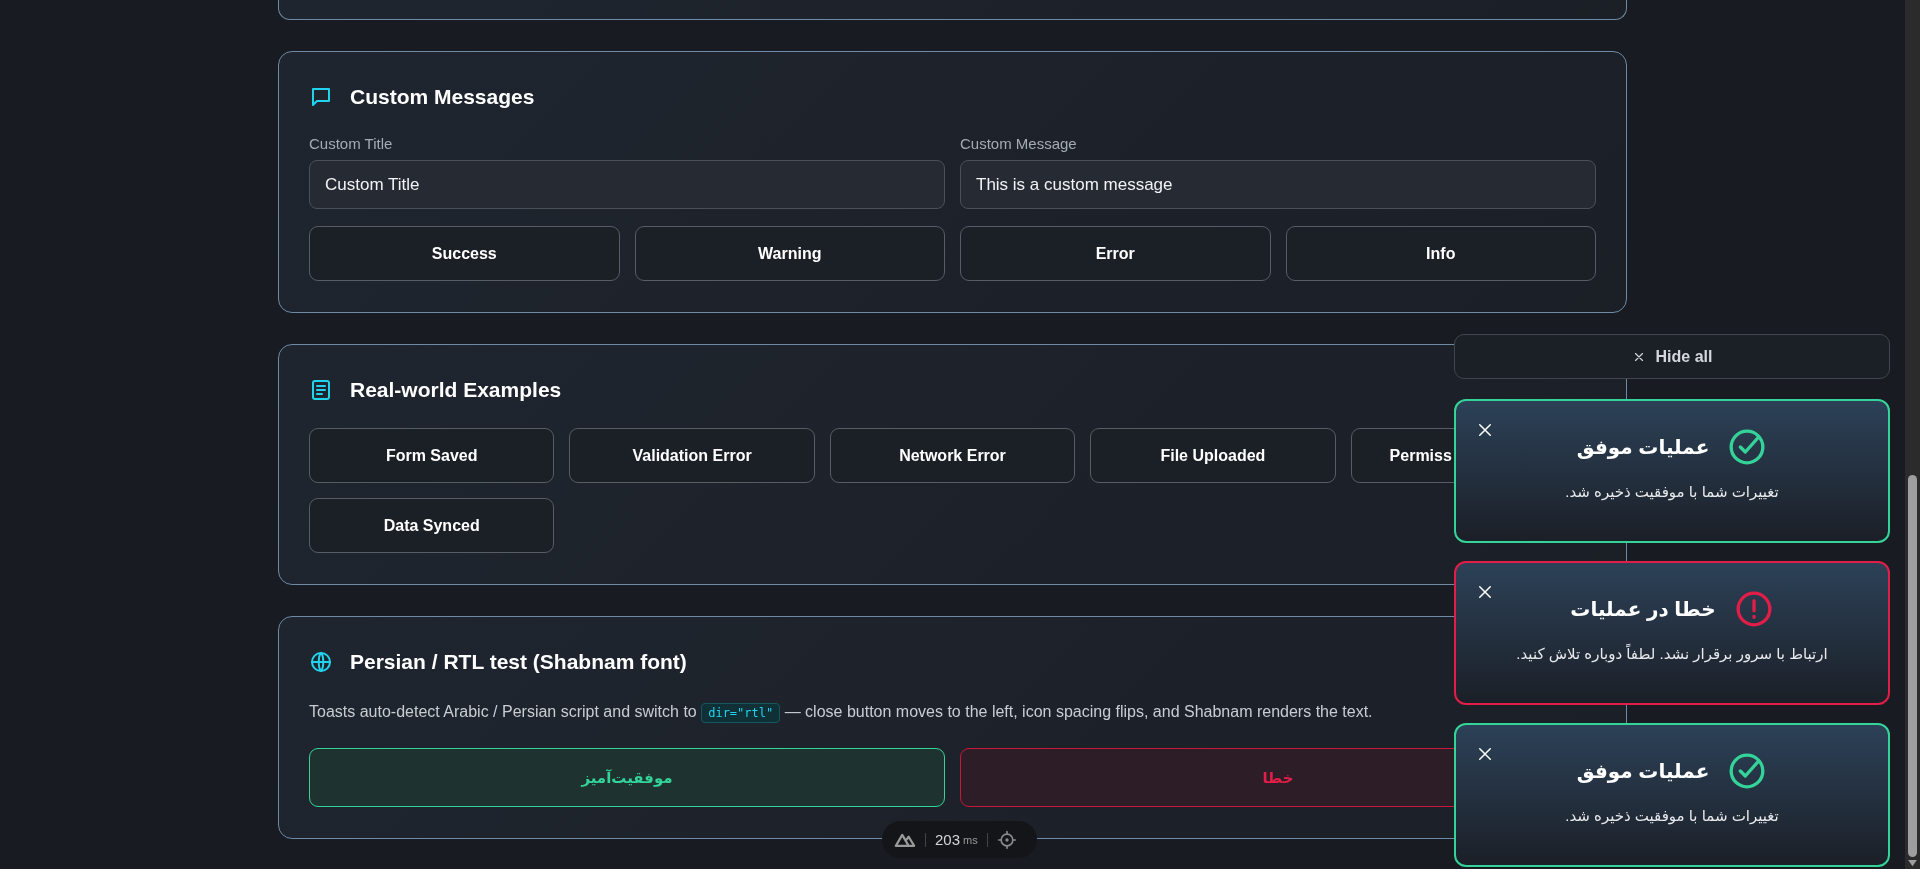 The width and height of the screenshot is (1920, 869). I want to click on example-button: Network Error, so click(952, 455).